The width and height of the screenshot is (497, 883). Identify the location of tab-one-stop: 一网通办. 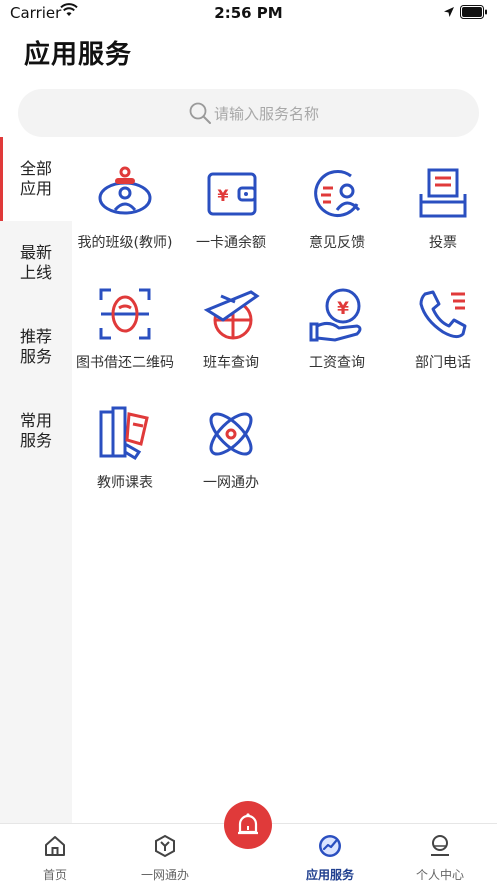
(165, 853).